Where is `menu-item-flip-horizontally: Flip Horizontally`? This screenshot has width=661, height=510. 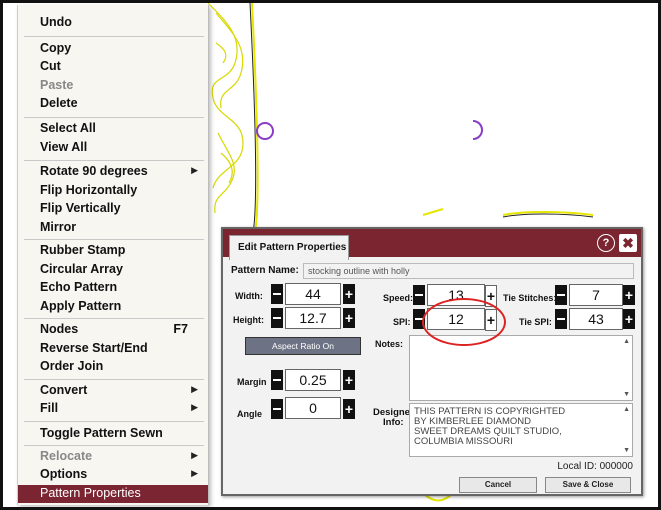
menu-item-flip-horizontally: Flip Horizontally is located at coordinates (113, 191).